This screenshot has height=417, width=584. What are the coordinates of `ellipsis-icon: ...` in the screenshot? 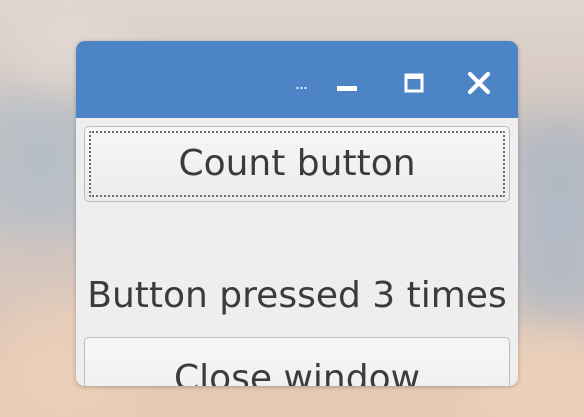 It's located at (301, 84).